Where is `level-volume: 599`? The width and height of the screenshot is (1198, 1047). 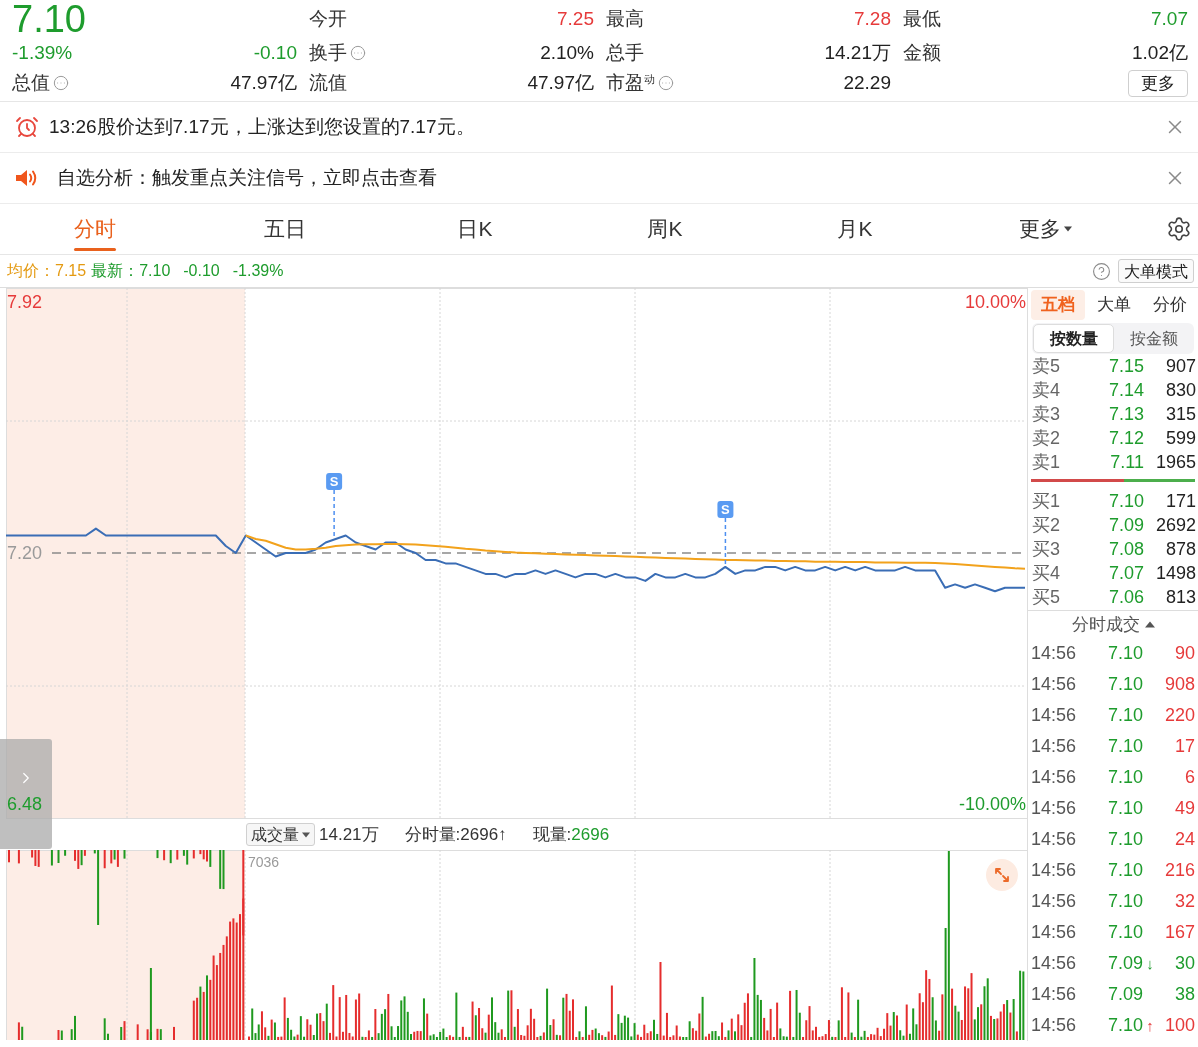
level-volume: 599 is located at coordinates (1180, 438).